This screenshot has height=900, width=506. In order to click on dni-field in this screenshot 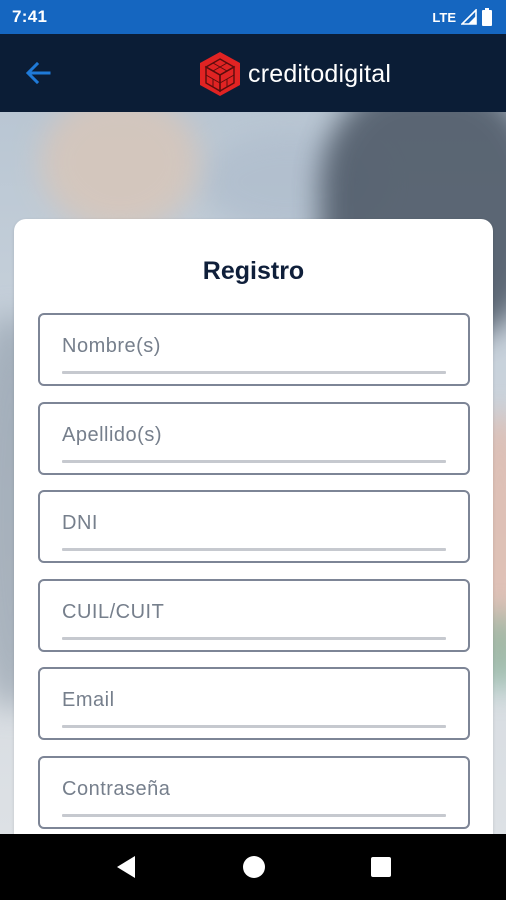, I will do `click(254, 526)`.